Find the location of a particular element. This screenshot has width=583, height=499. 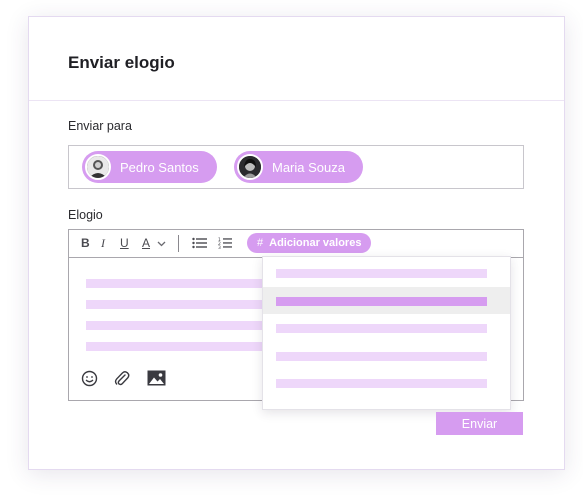

add-values-button: # Adicionar valores is located at coordinates (309, 243).